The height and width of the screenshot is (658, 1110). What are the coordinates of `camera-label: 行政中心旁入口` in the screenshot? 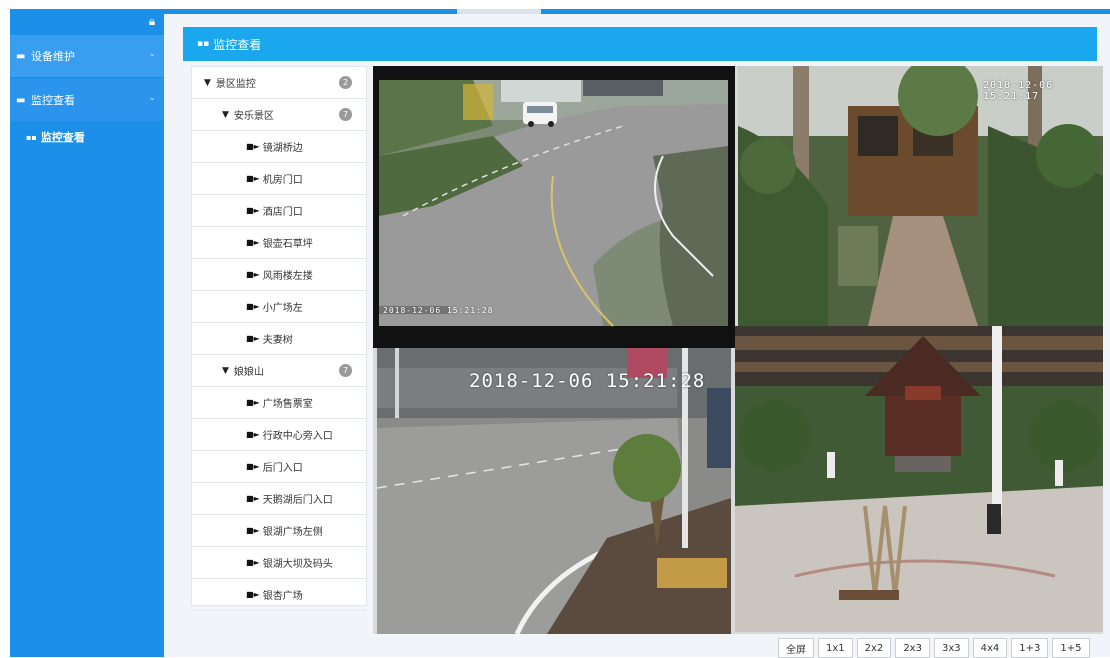 It's located at (297, 436).